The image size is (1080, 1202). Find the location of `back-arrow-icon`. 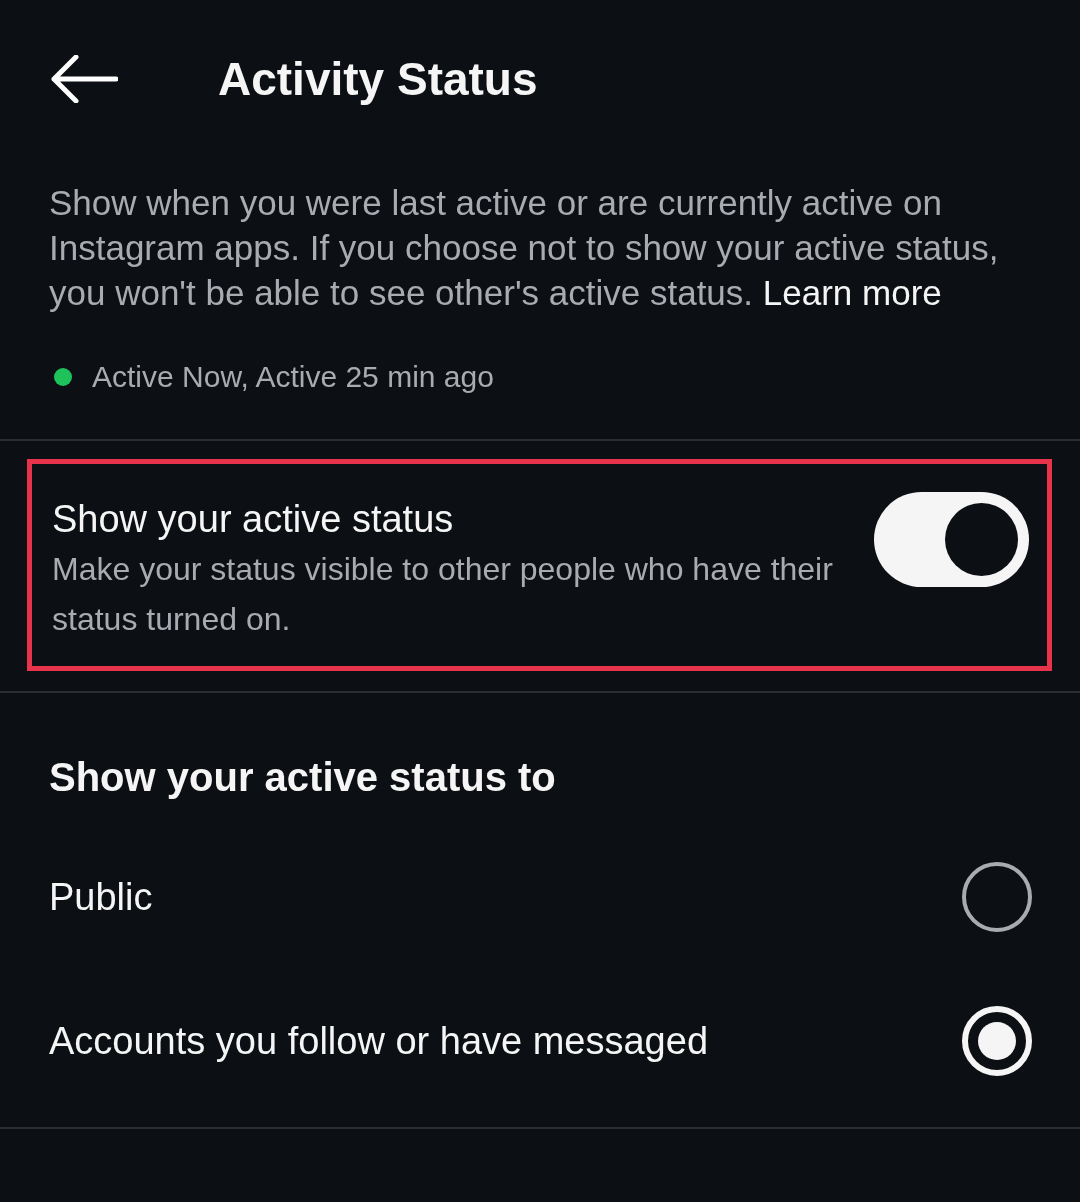

back-arrow-icon is located at coordinates (84, 79).